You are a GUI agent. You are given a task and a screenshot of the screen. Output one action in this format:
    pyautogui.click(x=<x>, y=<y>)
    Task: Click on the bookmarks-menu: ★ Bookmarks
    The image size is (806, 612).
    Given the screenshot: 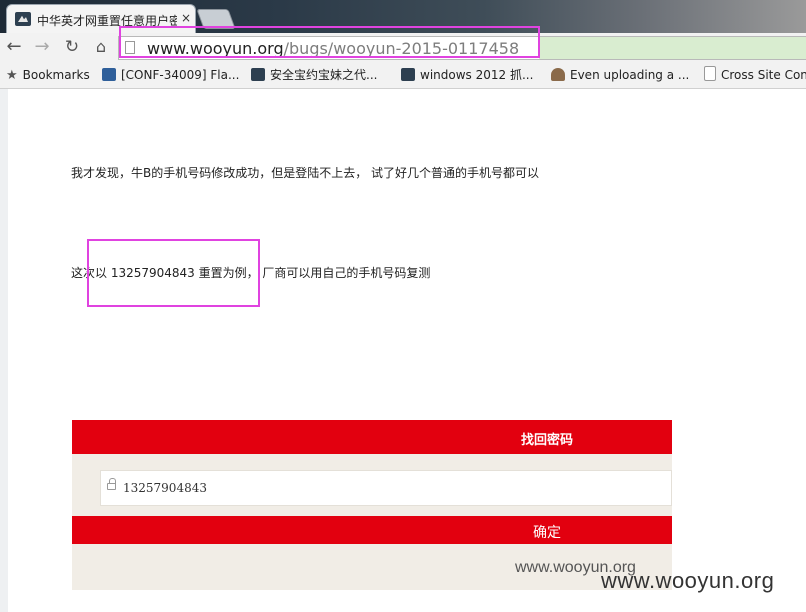 What is the action you would take?
    pyautogui.click(x=48, y=75)
    